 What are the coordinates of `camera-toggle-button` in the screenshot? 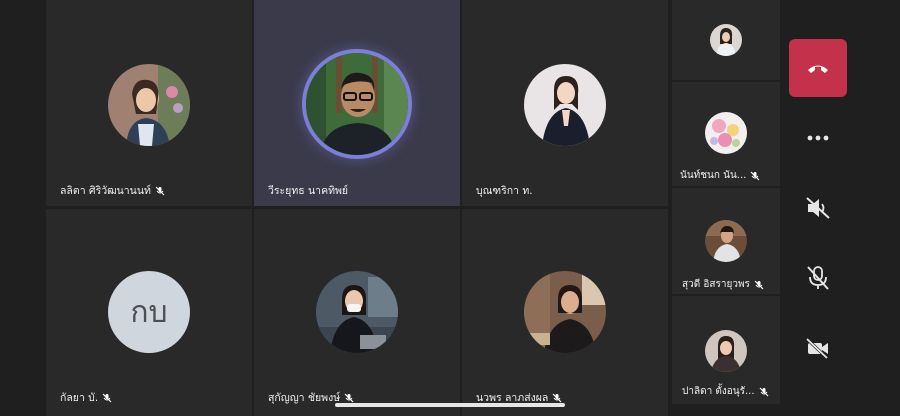 It's located at (818, 348).